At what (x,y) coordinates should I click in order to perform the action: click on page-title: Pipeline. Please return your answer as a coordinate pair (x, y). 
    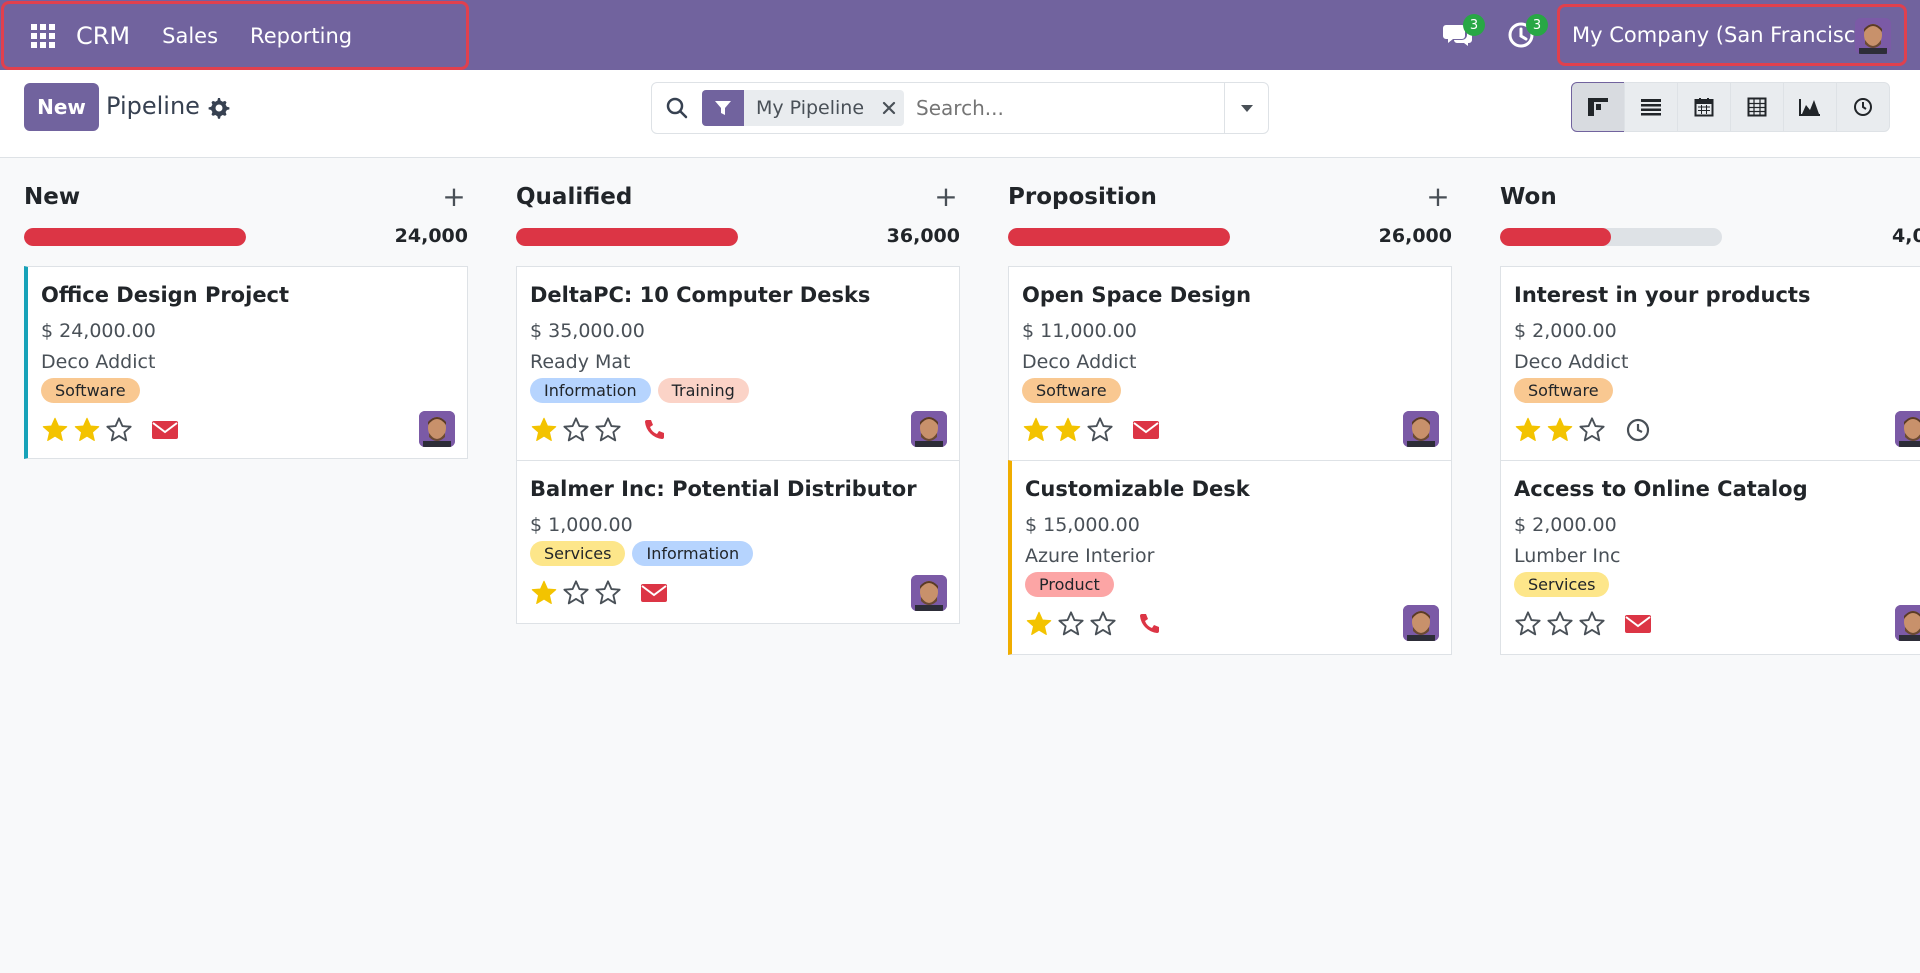
    Looking at the image, I should click on (153, 106).